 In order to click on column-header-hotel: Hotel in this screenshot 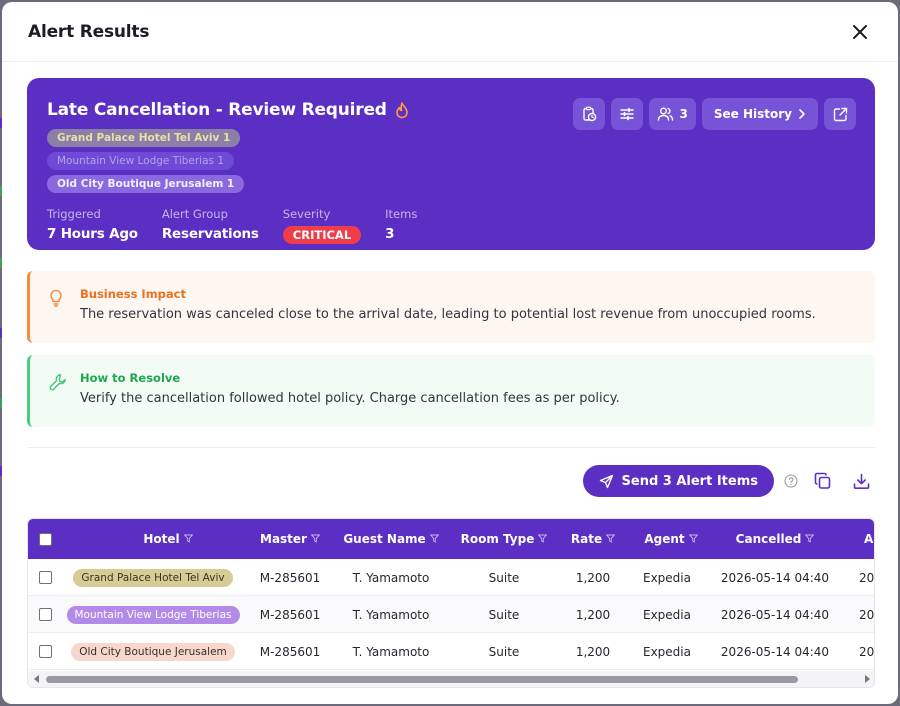, I will do `click(168, 539)`.